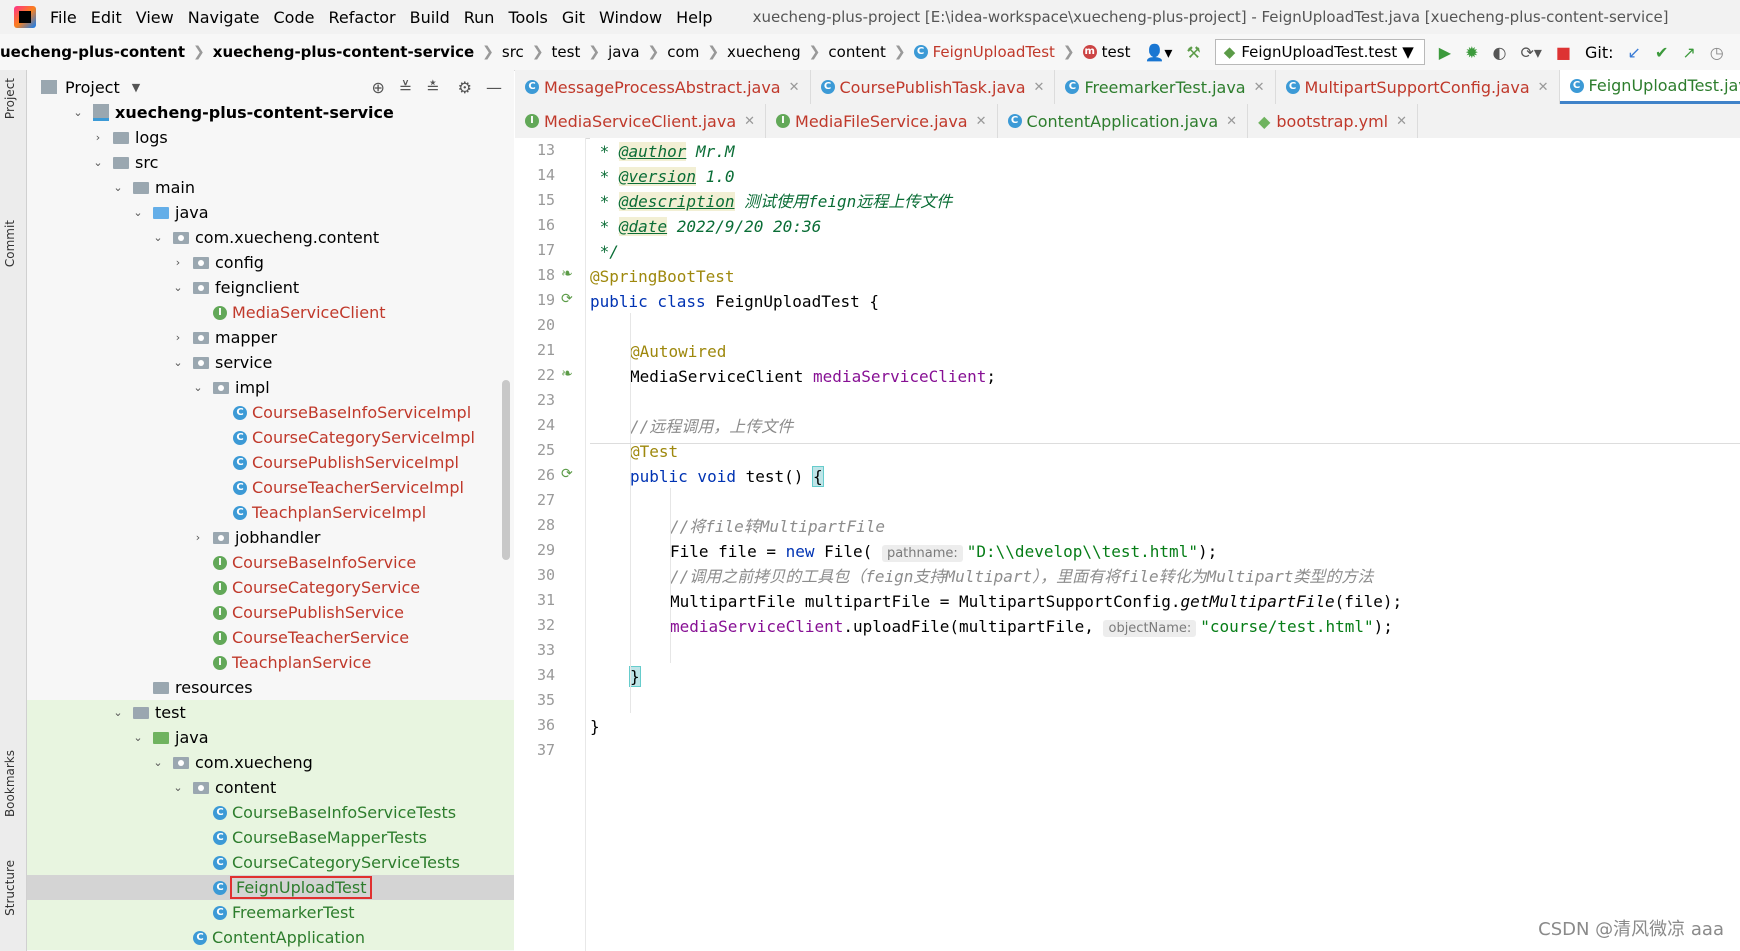 The height and width of the screenshot is (951, 1740). What do you see at coordinates (1499, 52) in the screenshot?
I see `coverage-icon: ◐` at bounding box center [1499, 52].